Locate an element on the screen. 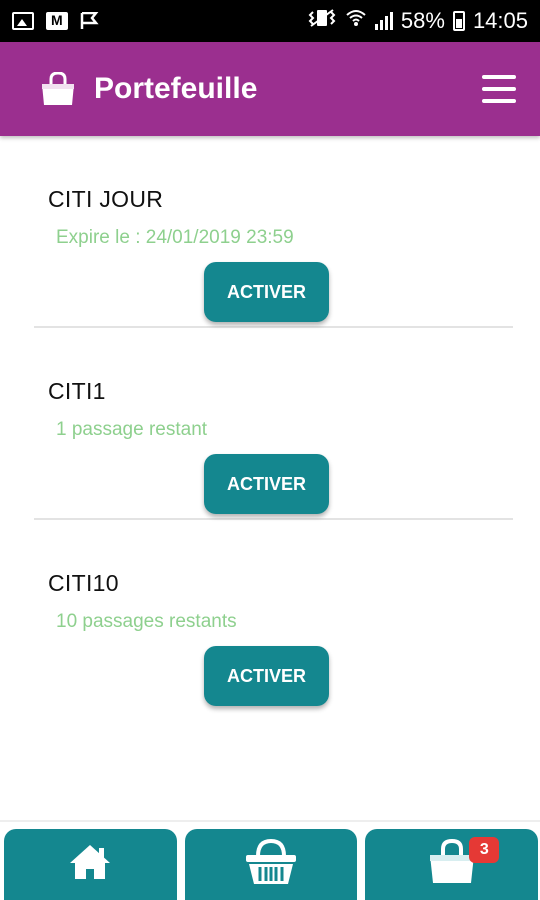  wifi-icon is located at coordinates (356, 21).